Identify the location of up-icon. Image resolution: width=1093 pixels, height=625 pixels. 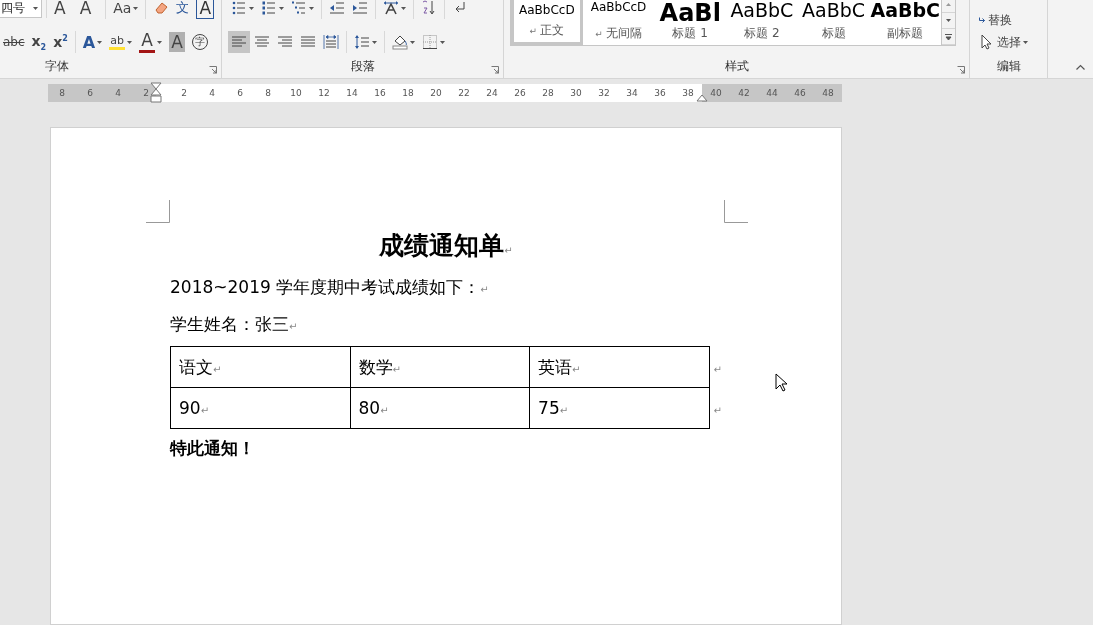
(949, 4).